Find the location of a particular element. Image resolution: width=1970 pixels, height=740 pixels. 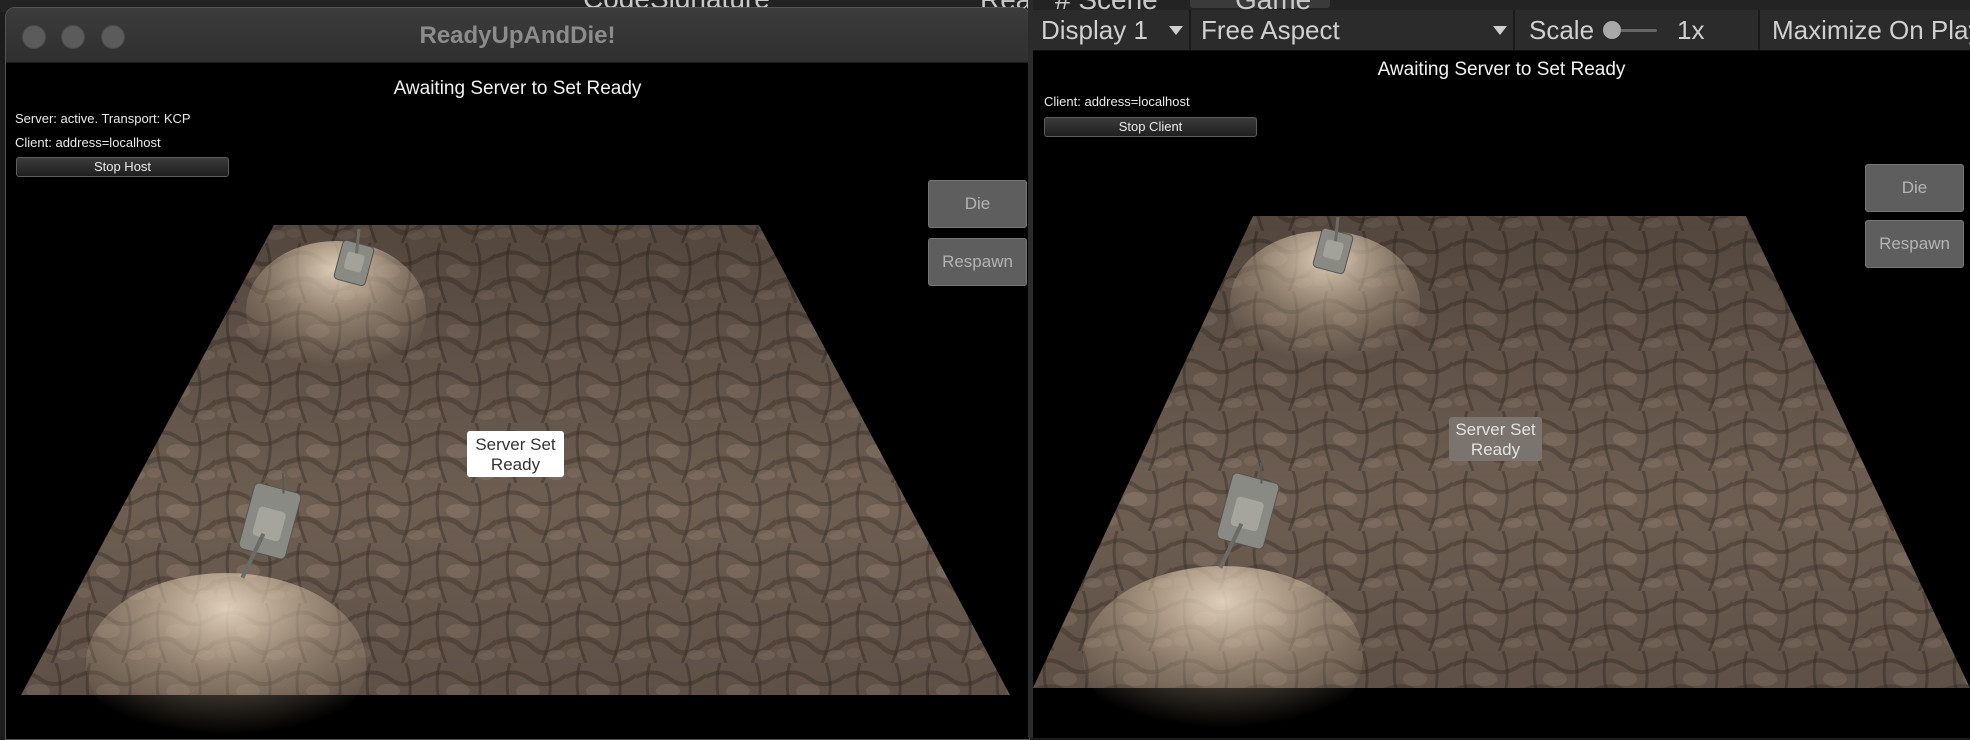

display-chevron-down-icon is located at coordinates (1176, 30).